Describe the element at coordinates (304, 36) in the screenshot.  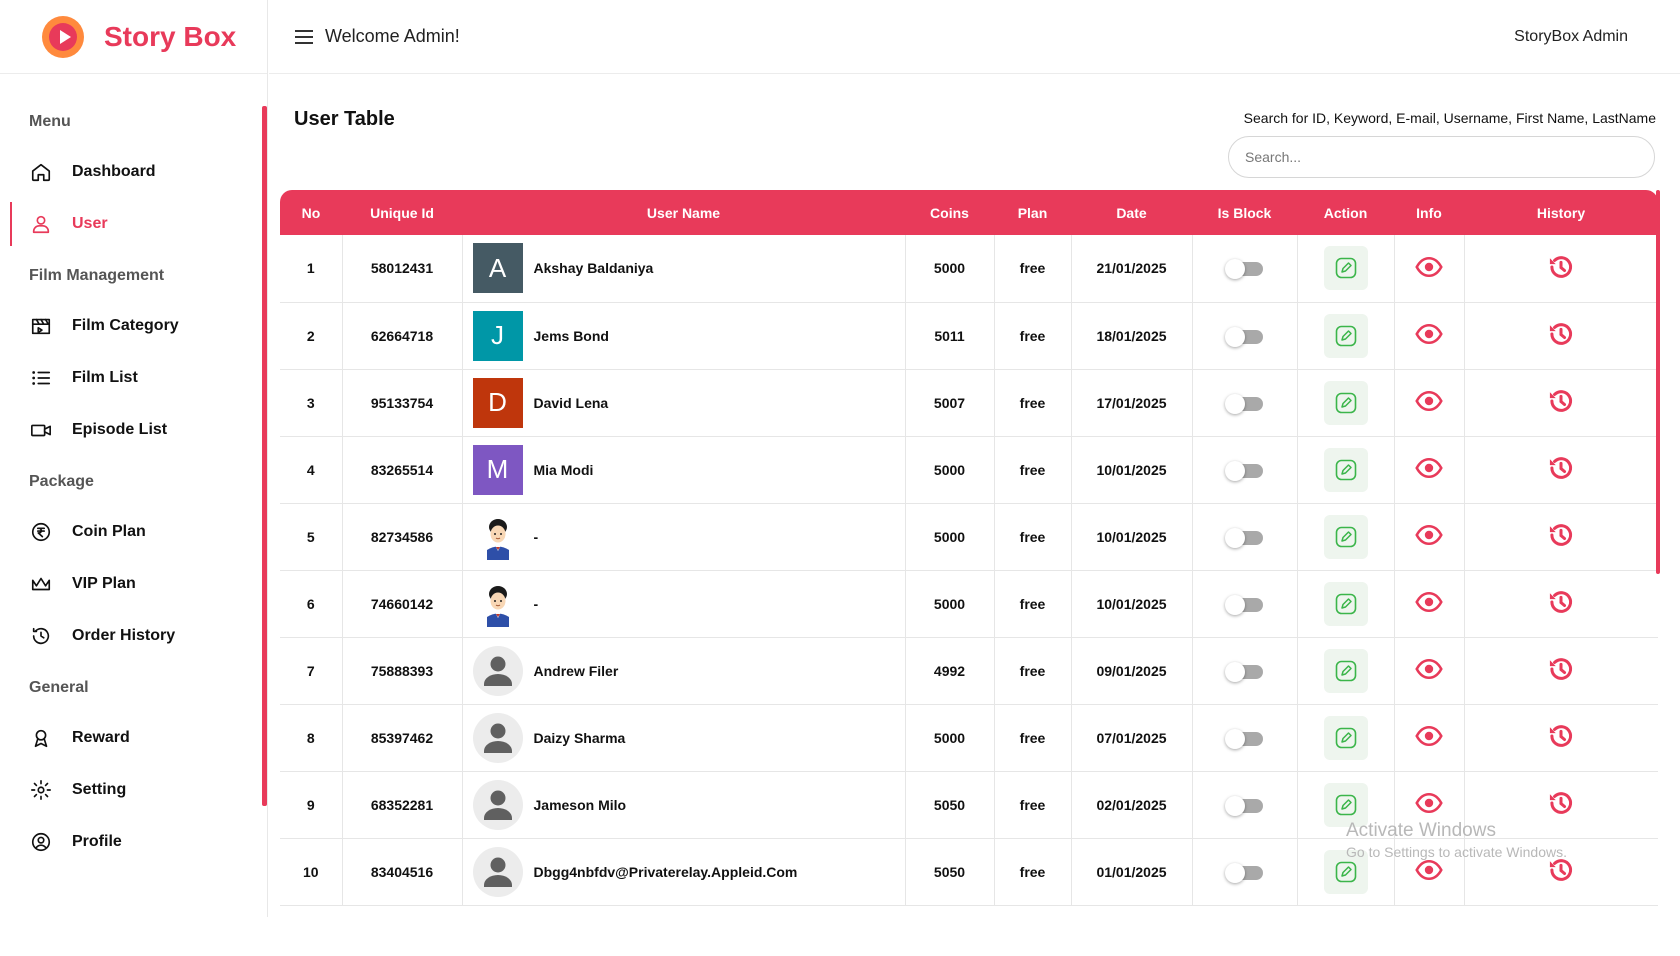
I see `hamburger-icon` at that location.